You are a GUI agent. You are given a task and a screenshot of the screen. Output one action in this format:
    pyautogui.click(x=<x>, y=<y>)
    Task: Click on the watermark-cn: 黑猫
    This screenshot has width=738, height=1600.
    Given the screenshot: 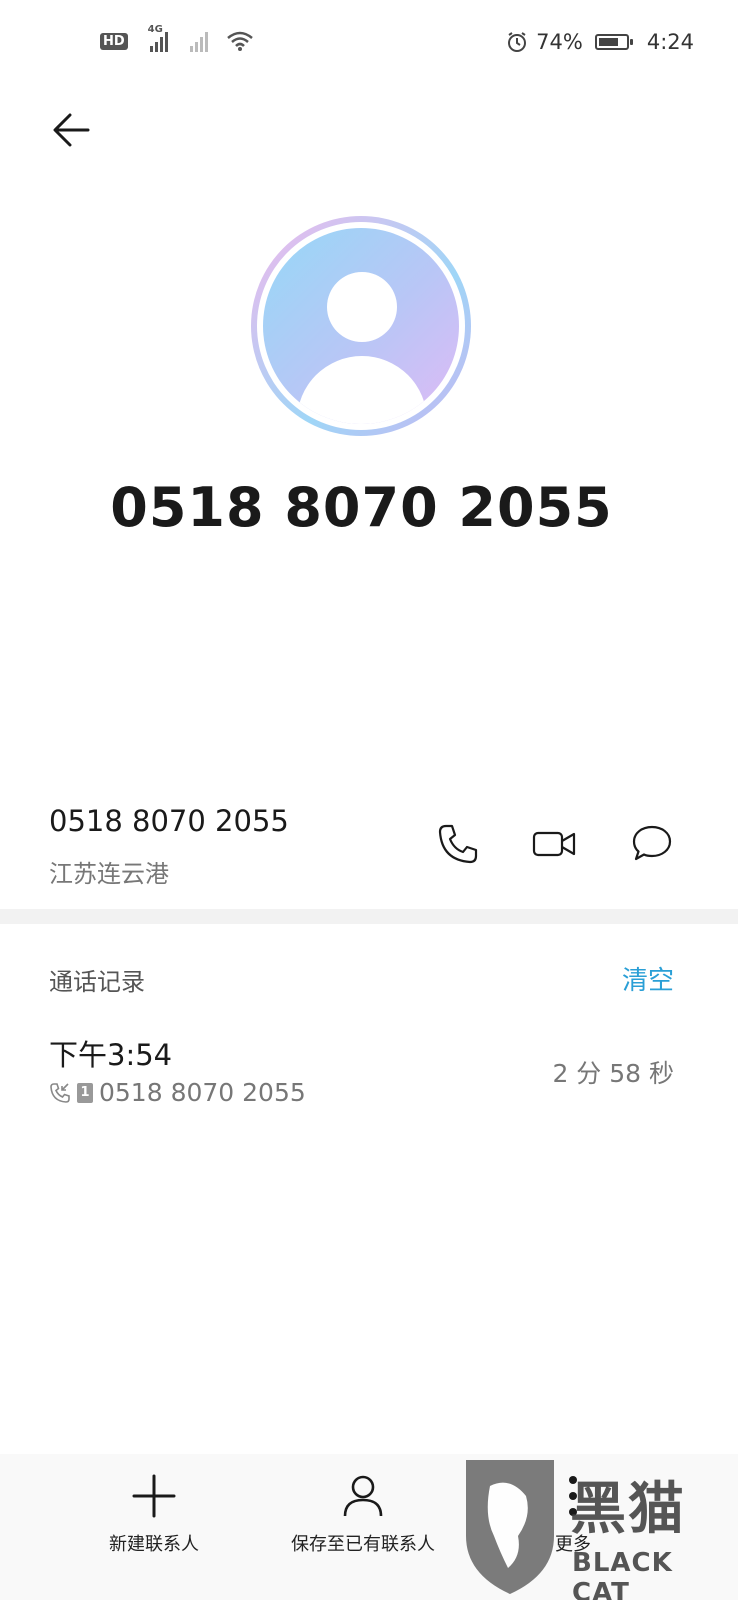 What is the action you would take?
    pyautogui.click(x=628, y=1509)
    